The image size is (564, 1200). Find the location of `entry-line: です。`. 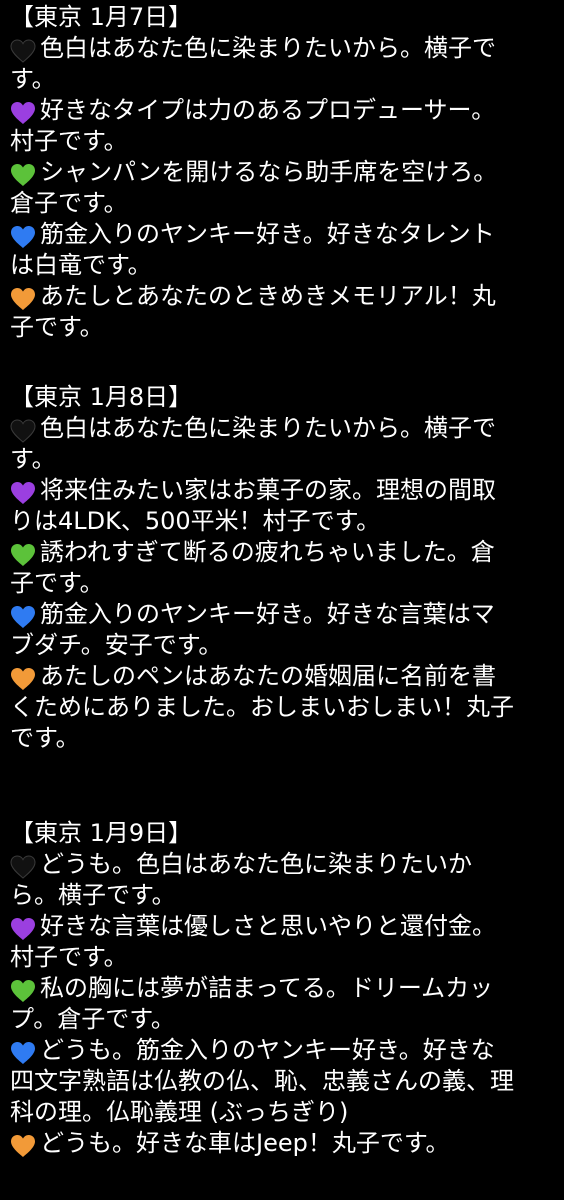

entry-line: です。 is located at coordinates (45, 738).